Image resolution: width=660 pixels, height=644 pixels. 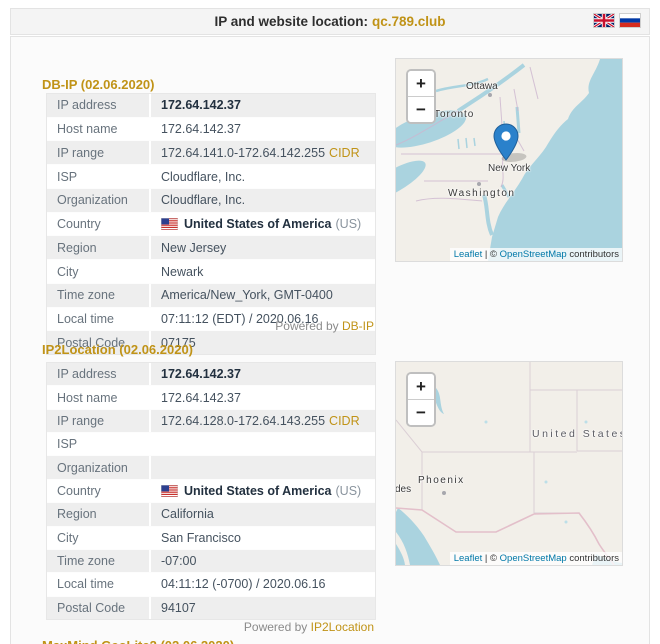 What do you see at coordinates (99, 129) in the screenshot?
I see `row-label: Host name` at bounding box center [99, 129].